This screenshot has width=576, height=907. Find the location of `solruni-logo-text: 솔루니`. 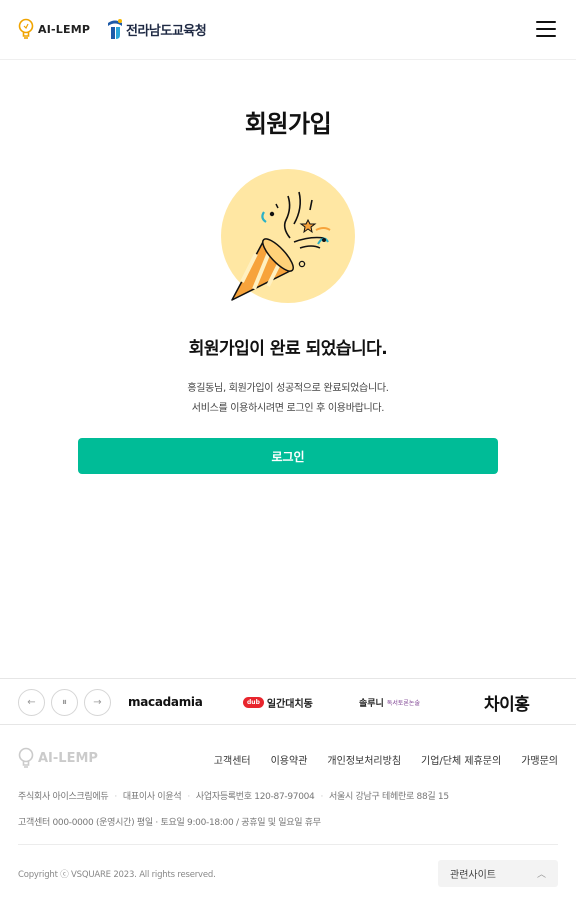

solruni-logo-text: 솔루니 is located at coordinates (371, 703).